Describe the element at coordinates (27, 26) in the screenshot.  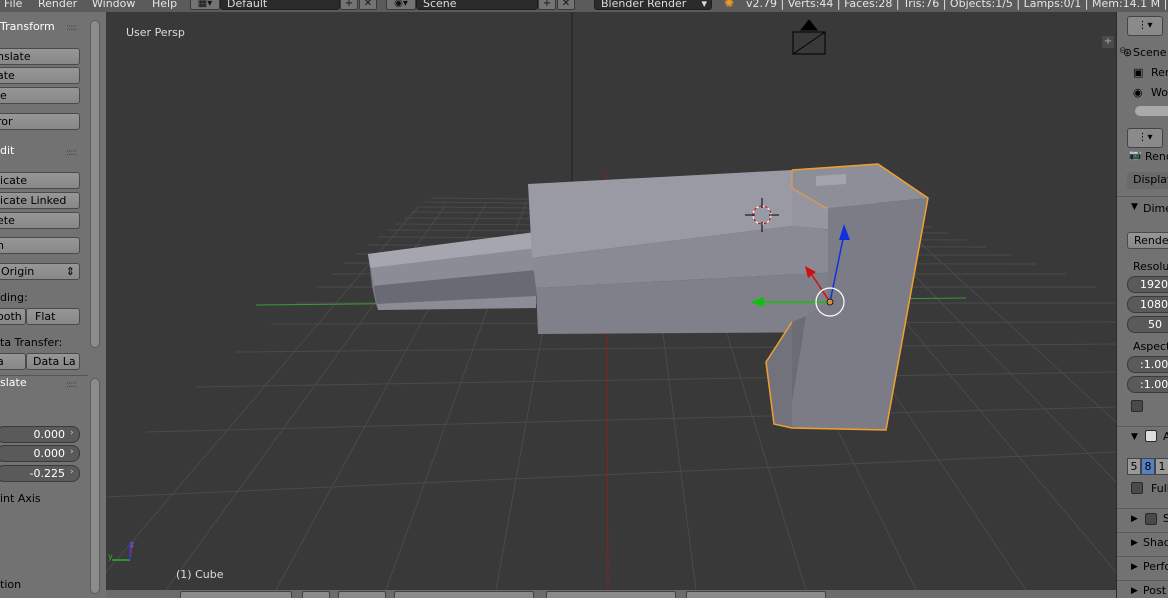
I see `transform-panel-header: Transform` at that location.